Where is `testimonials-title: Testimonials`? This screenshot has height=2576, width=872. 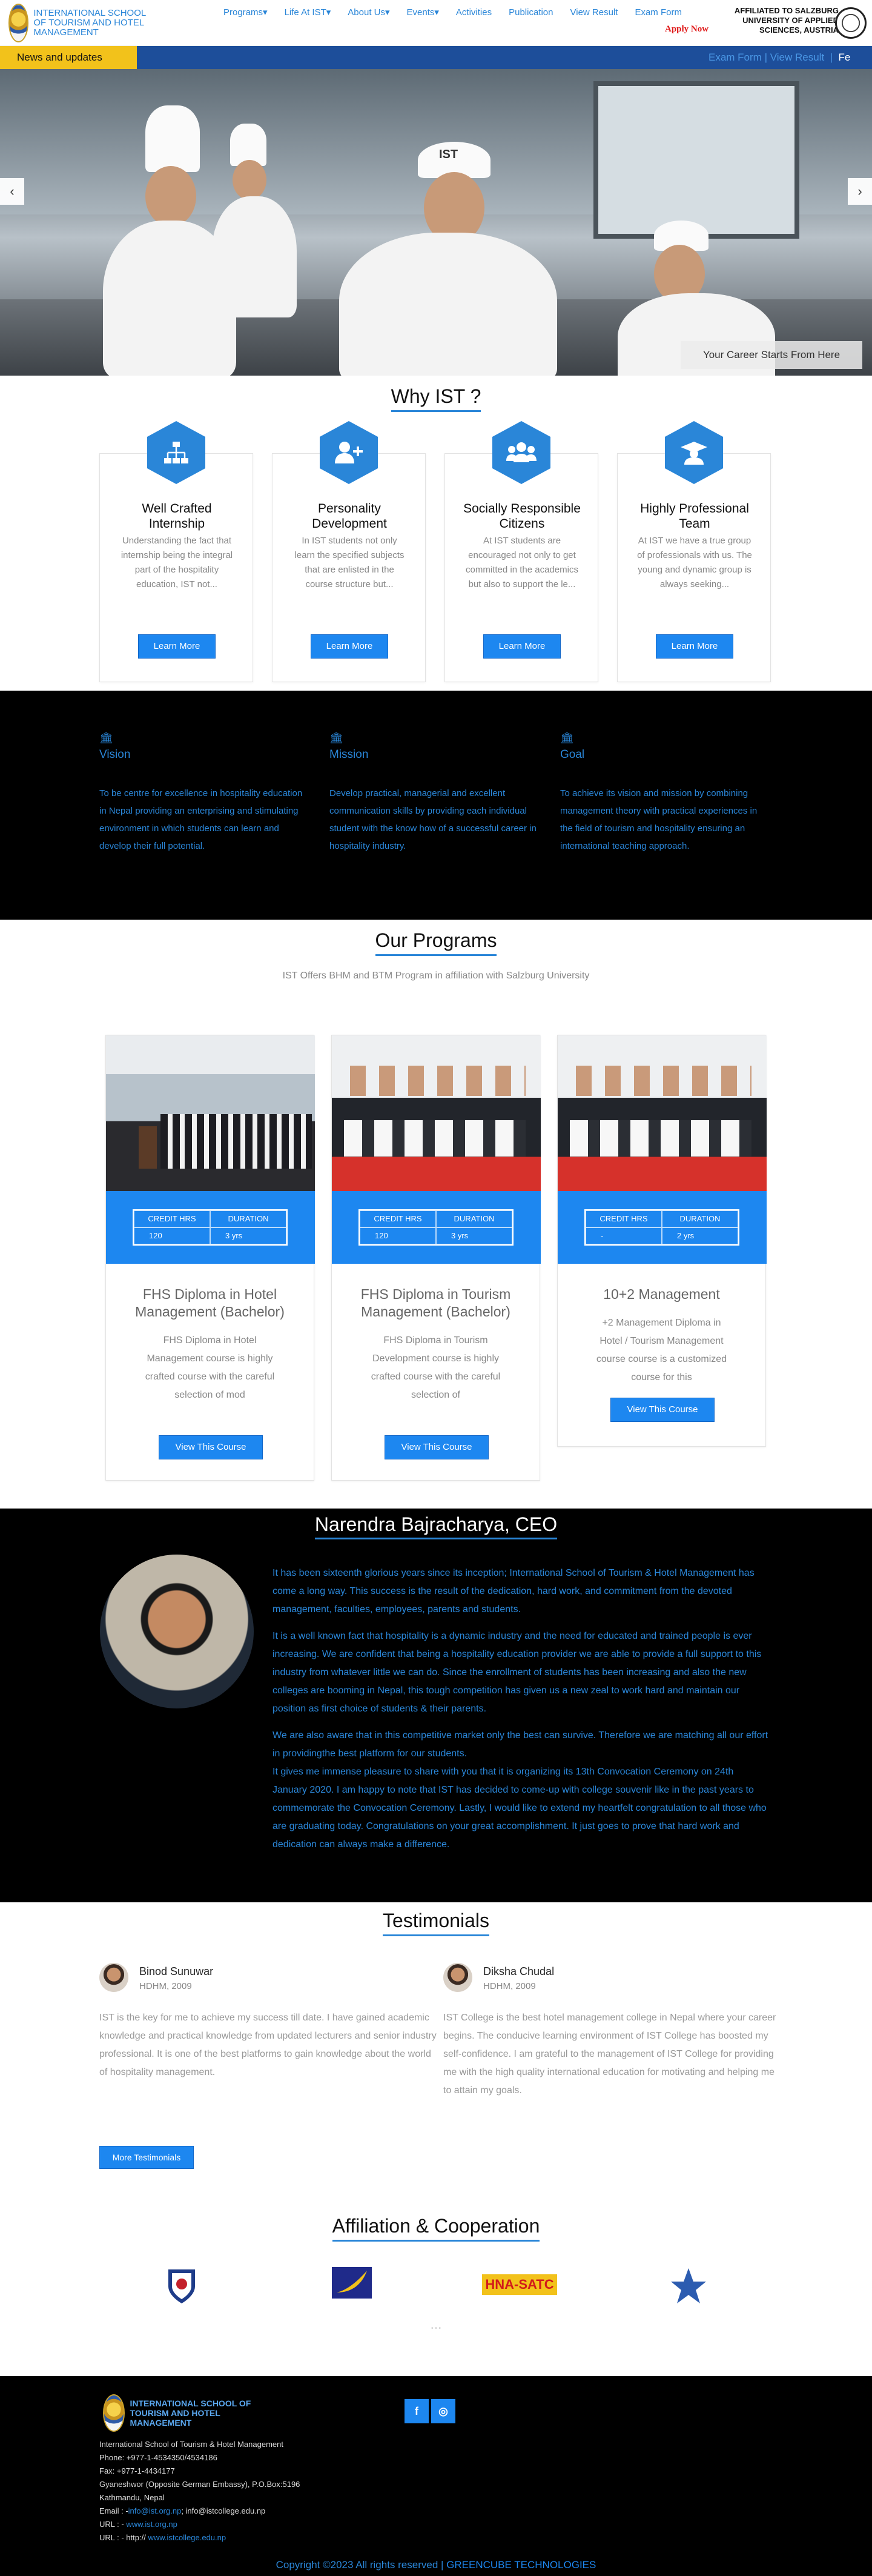
testimonials-title: Testimonials is located at coordinates (436, 1923).